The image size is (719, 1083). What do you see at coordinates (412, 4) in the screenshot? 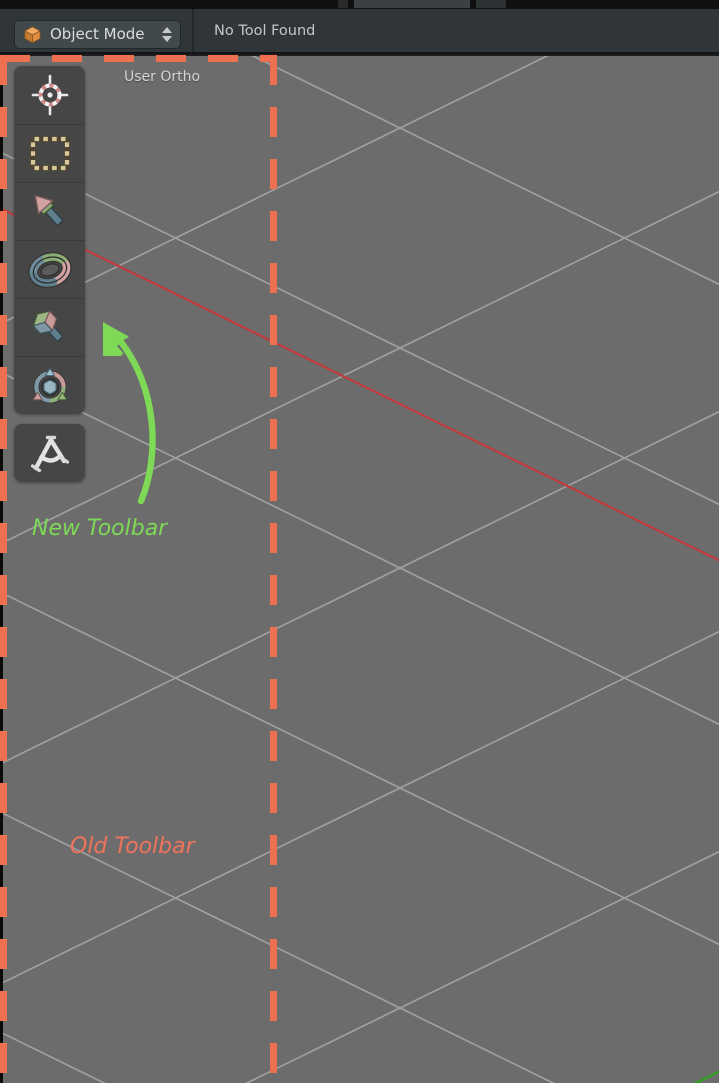
I see `editor-tab-partial-main` at bounding box center [412, 4].